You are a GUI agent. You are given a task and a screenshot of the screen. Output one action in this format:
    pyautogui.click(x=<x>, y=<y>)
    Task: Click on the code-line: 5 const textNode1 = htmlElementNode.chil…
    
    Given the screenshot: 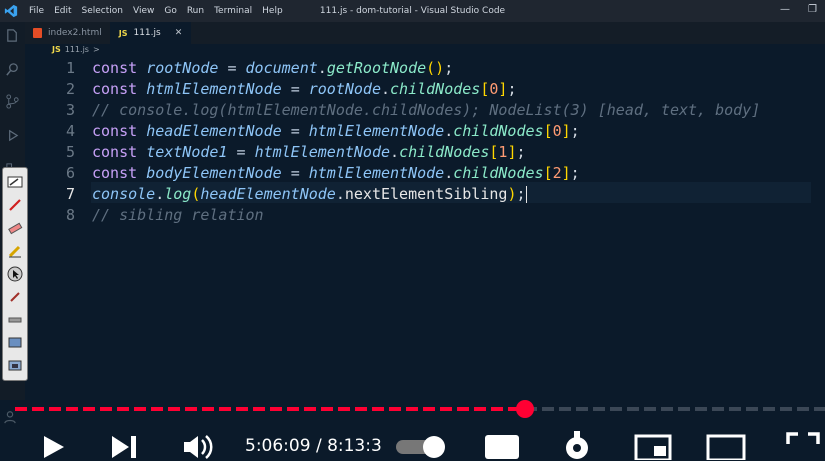 What is the action you would take?
    pyautogui.click(x=275, y=152)
    